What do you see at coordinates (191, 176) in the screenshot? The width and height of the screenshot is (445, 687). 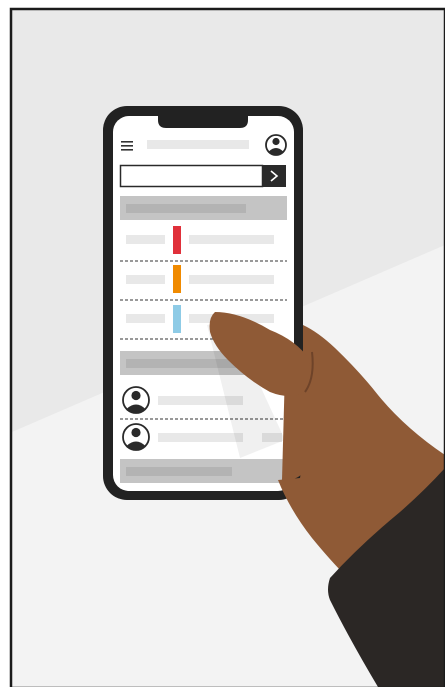 I see `search-input` at bounding box center [191, 176].